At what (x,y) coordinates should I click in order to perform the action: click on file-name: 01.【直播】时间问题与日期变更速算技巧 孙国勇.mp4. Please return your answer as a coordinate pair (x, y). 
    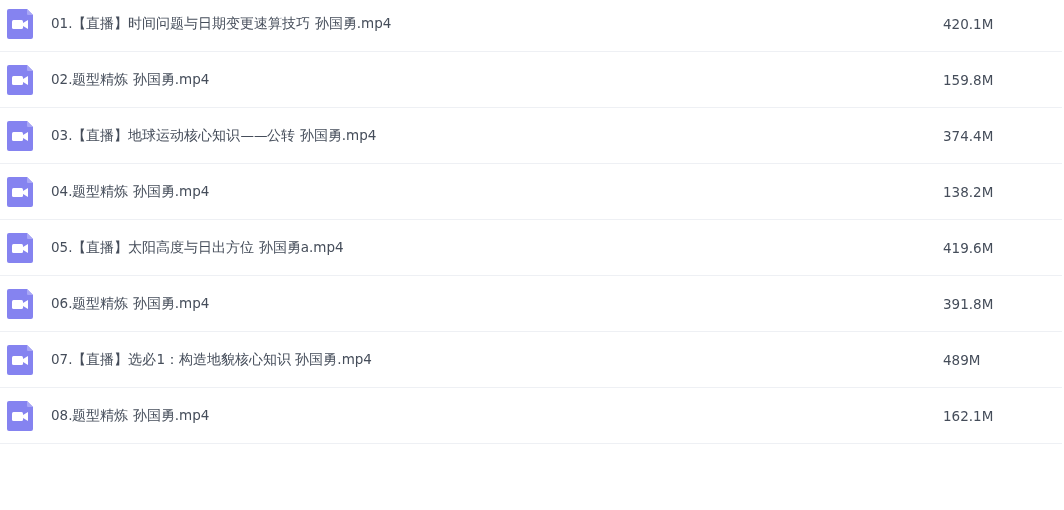
    Looking at the image, I should click on (497, 23).